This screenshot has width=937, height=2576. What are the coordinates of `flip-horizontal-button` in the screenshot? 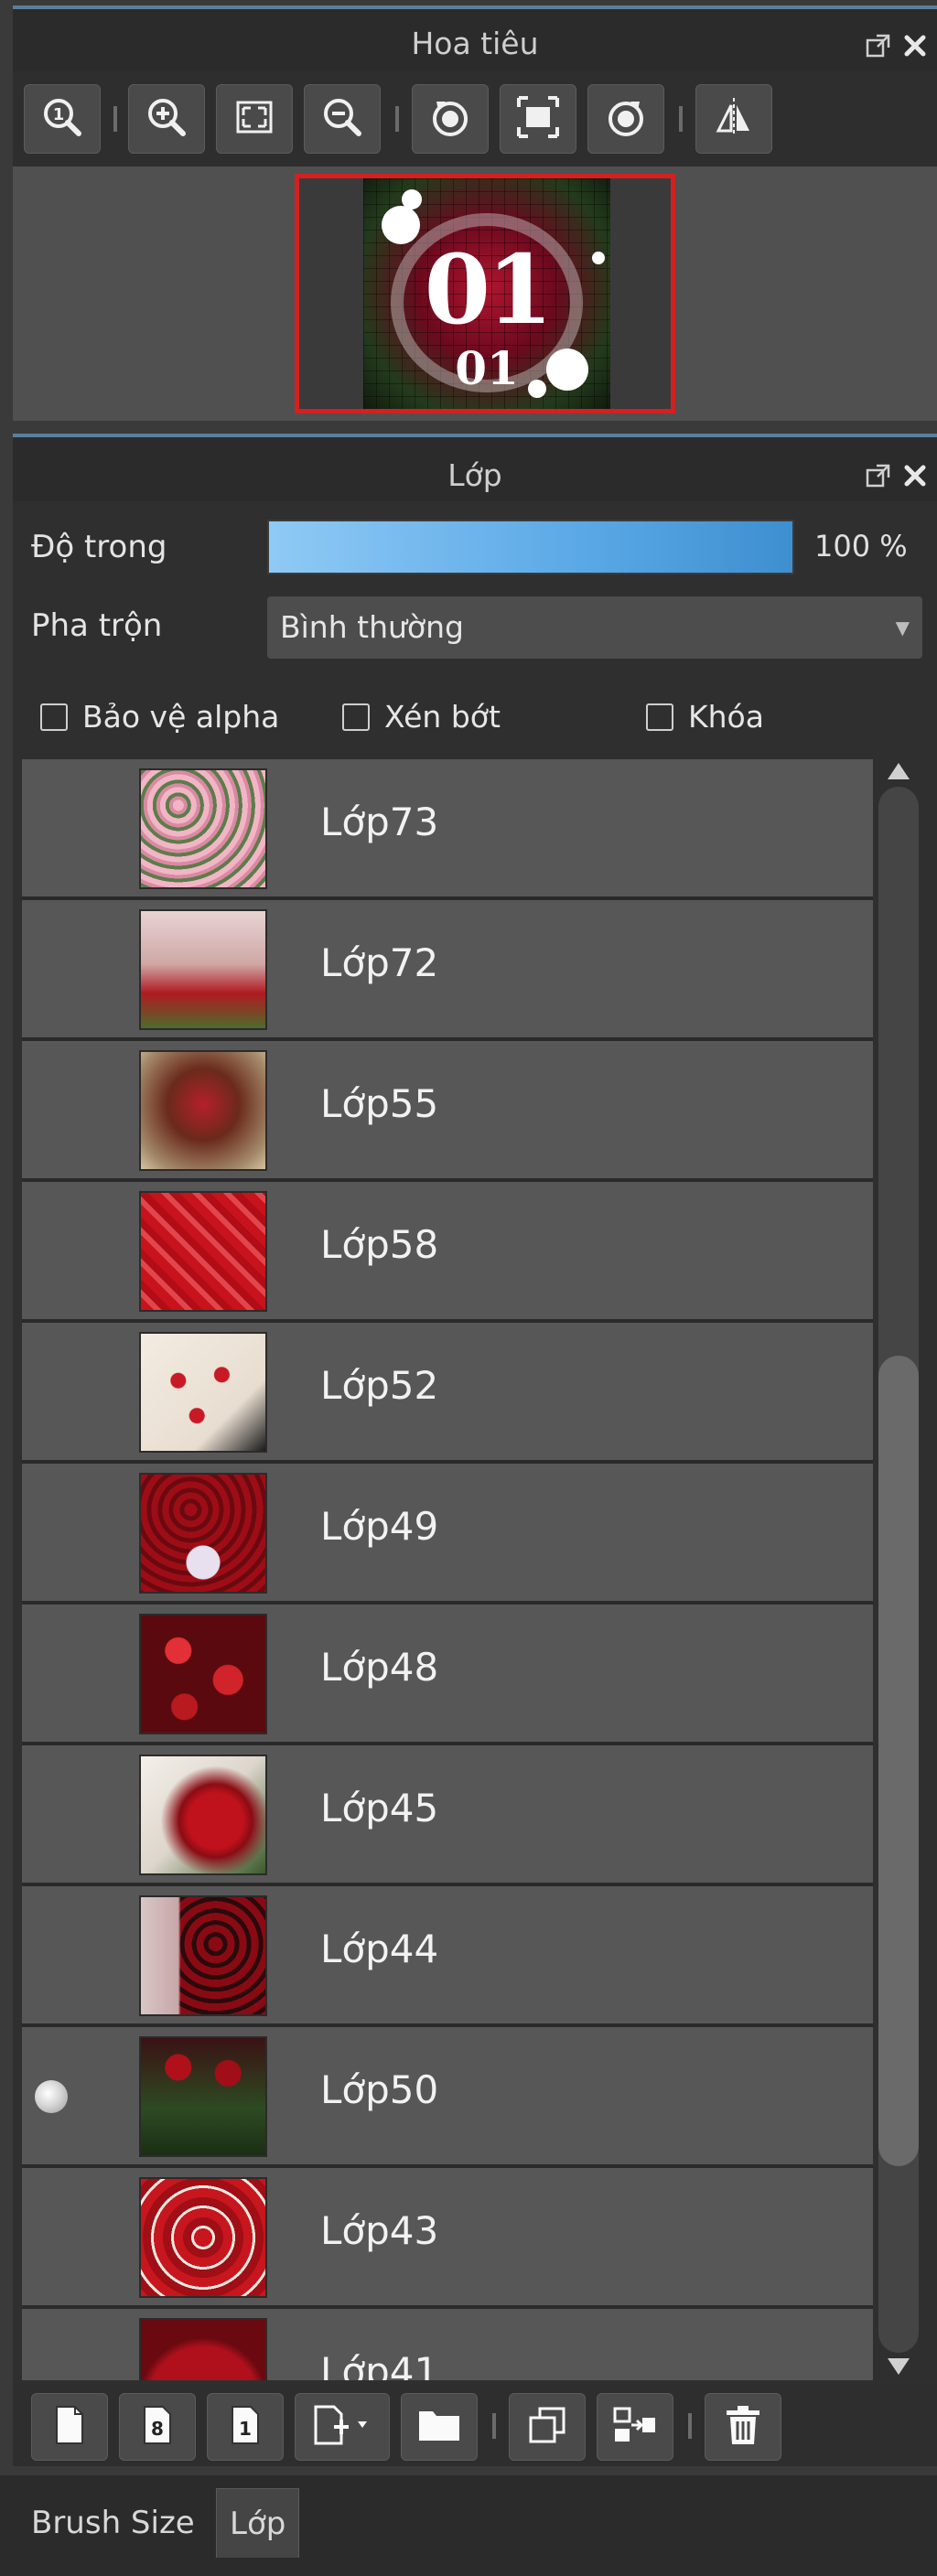 It's located at (733, 119).